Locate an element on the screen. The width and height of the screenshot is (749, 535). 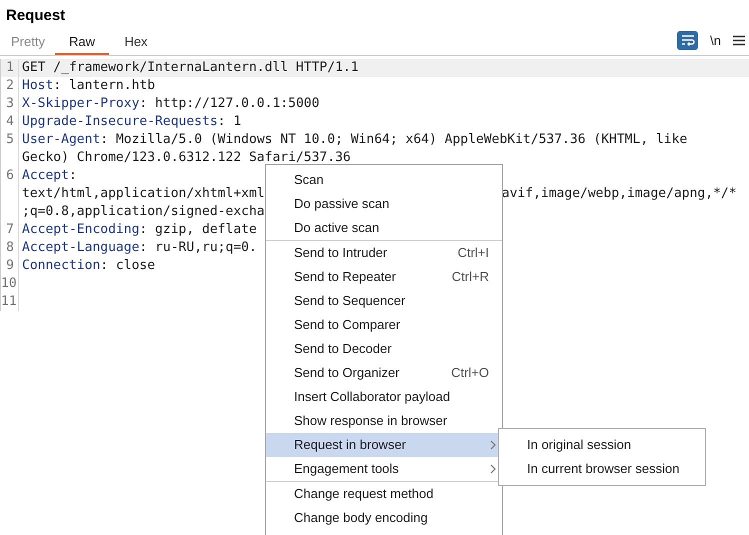
code-text: GET /_framework/InternaLantern.dll HTTP/1.1 is located at coordinates (190, 67).